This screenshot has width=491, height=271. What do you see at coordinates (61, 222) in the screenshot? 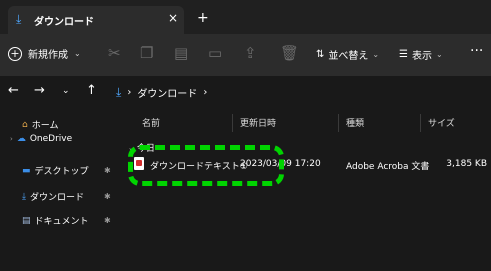
I see `sidebar-item-label: ドキュメント` at bounding box center [61, 222].